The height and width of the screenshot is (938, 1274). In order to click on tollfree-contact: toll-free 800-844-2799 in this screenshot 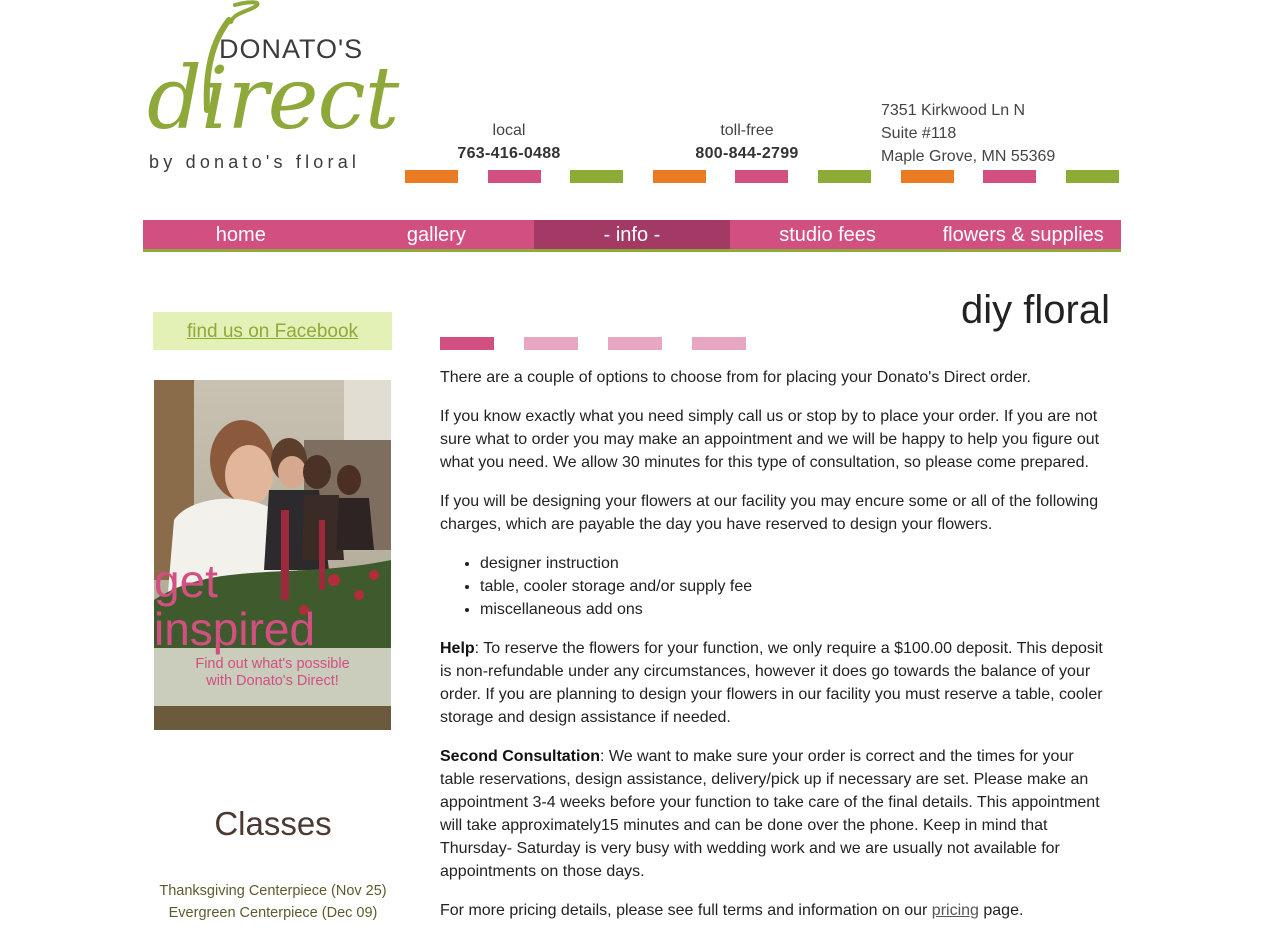, I will do `click(747, 144)`.